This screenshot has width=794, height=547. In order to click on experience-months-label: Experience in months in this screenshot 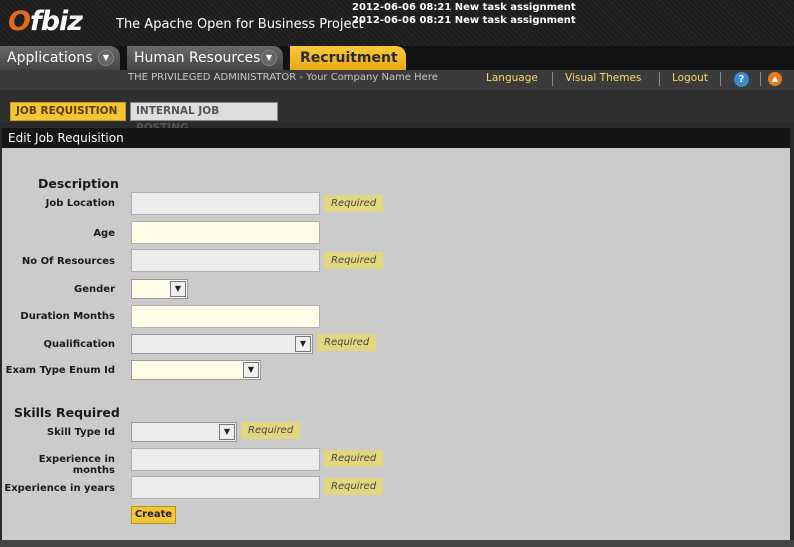, I will do `click(76, 465)`.